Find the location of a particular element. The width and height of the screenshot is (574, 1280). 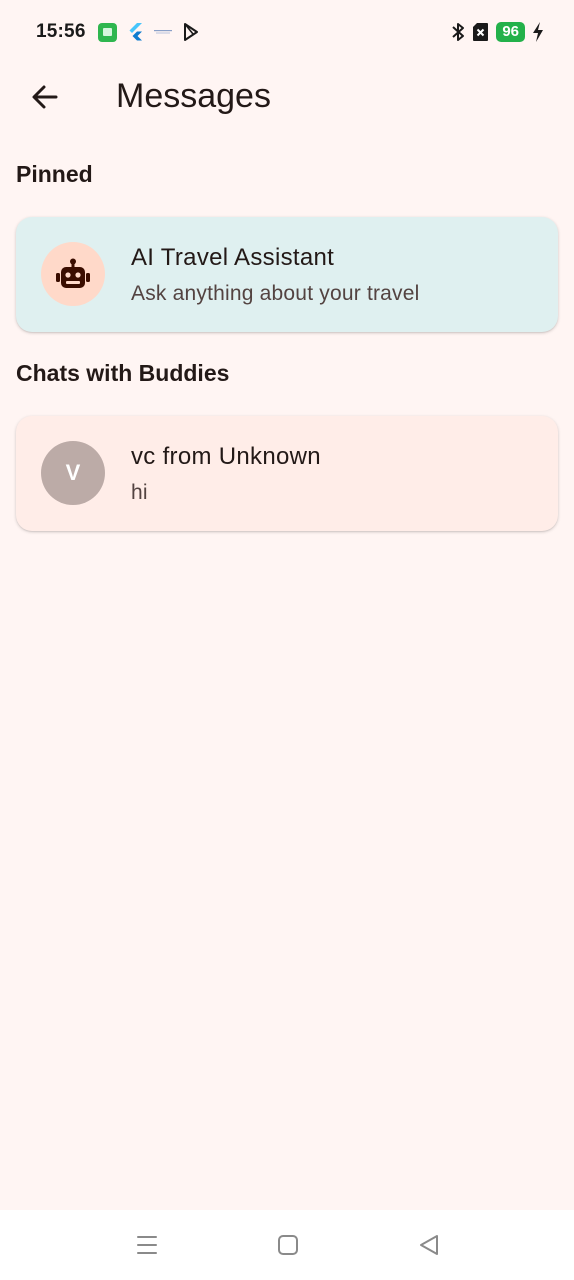

notification-dots-icon is located at coordinates (163, 32).